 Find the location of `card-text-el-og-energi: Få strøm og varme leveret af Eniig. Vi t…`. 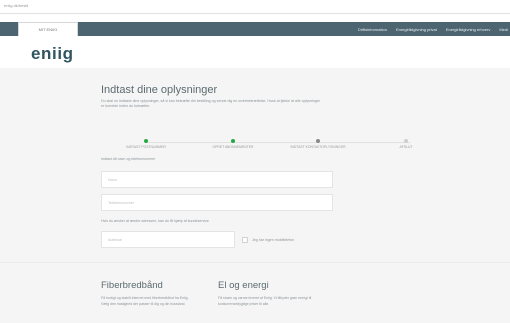

card-text-el-og-energi: Få strøm og varme leveret af Eniig. Vi t… is located at coordinates (265, 301).